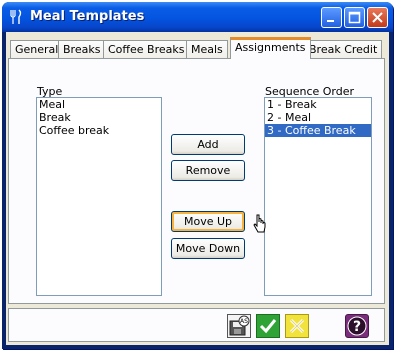  What do you see at coordinates (16, 16) in the screenshot?
I see `meal-icon` at bounding box center [16, 16].